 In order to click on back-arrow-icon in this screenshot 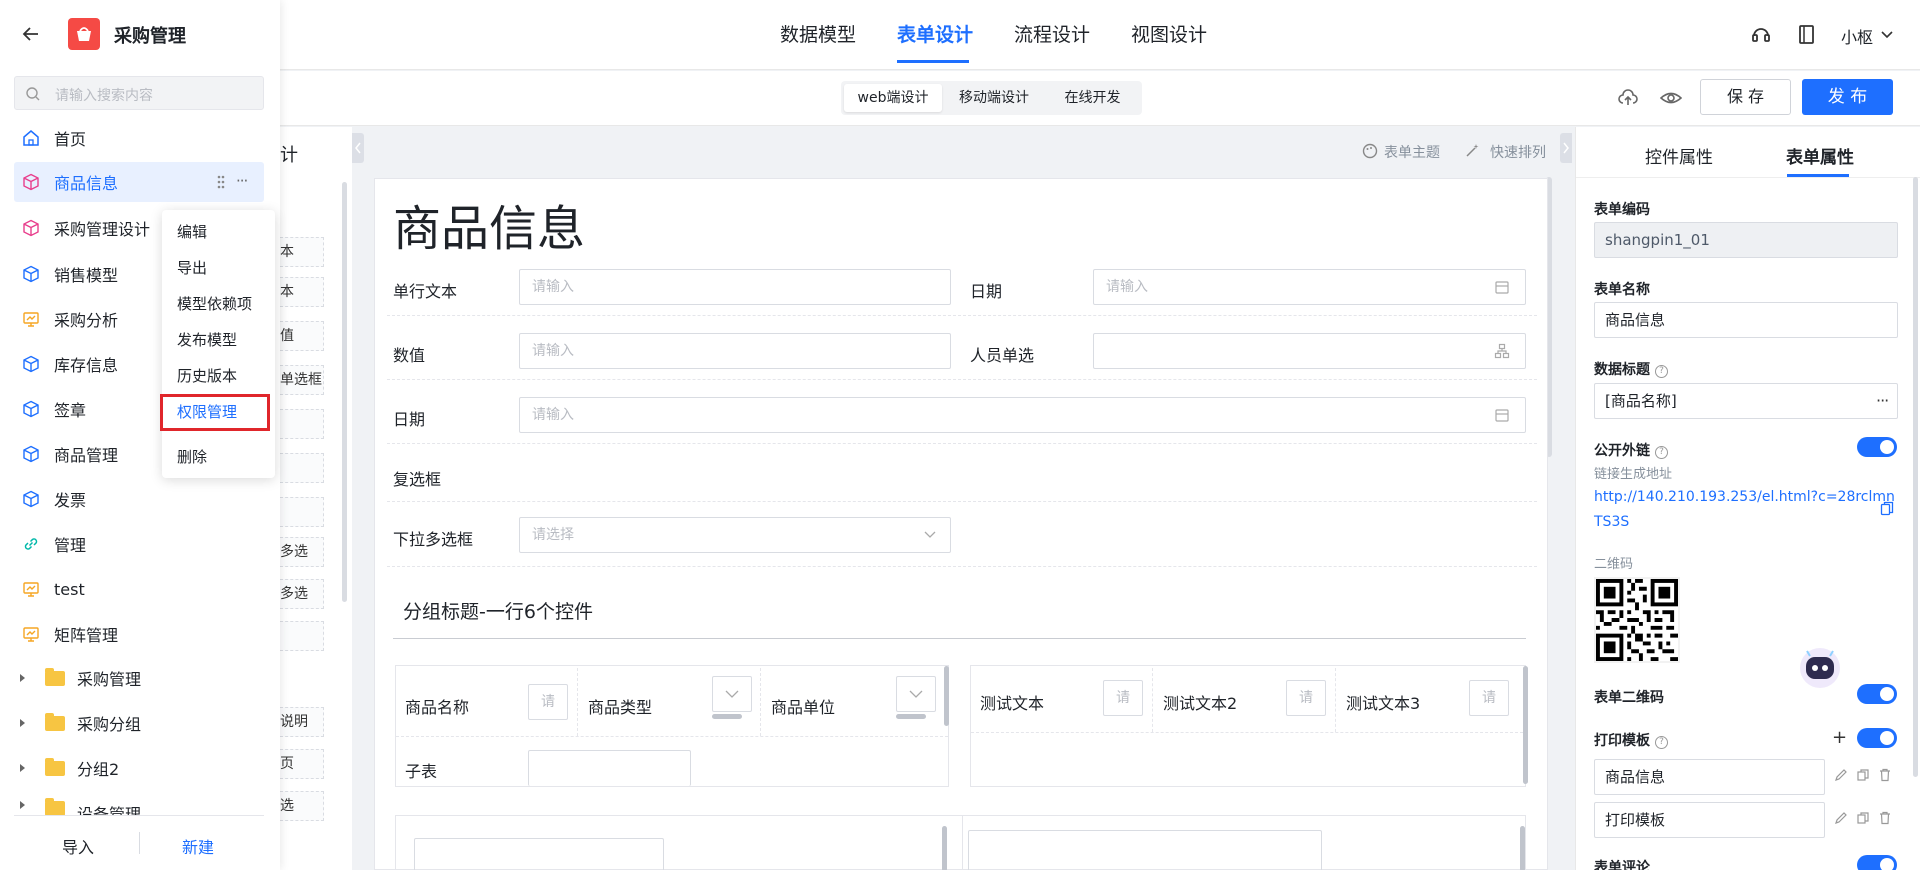, I will do `click(31, 34)`.